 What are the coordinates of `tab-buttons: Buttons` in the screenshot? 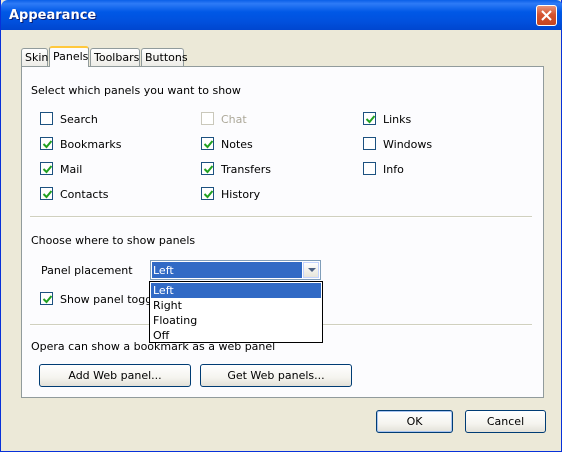 It's located at (164, 57).